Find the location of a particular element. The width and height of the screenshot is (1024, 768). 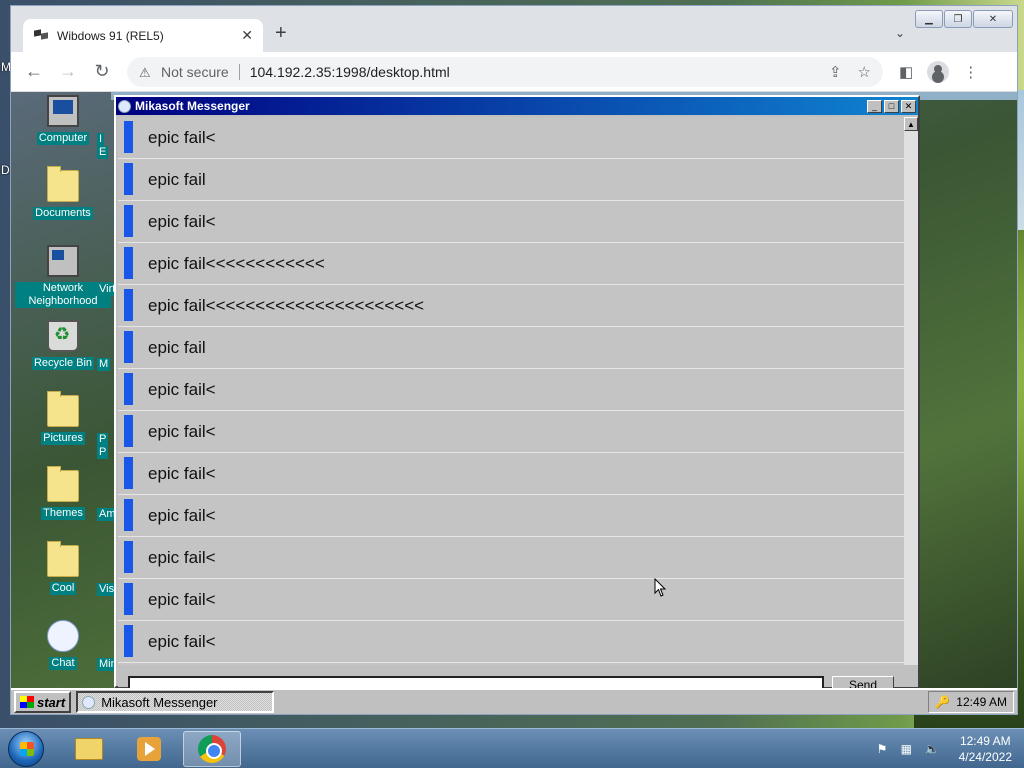

windows7-system-tray: ⚑ ▦ 🔈 12:49 AM 4/24/2022 is located at coordinates (944, 748).